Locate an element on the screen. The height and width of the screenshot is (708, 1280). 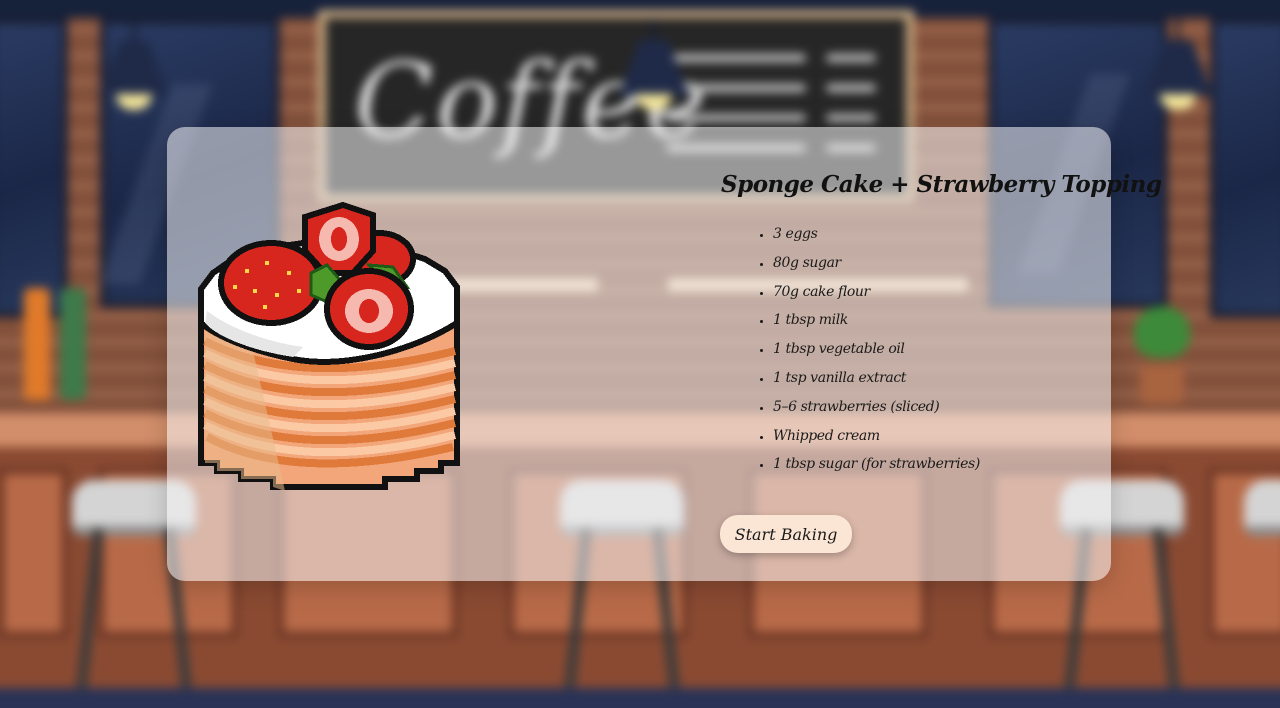
window-left is located at coordinates (34, 168).